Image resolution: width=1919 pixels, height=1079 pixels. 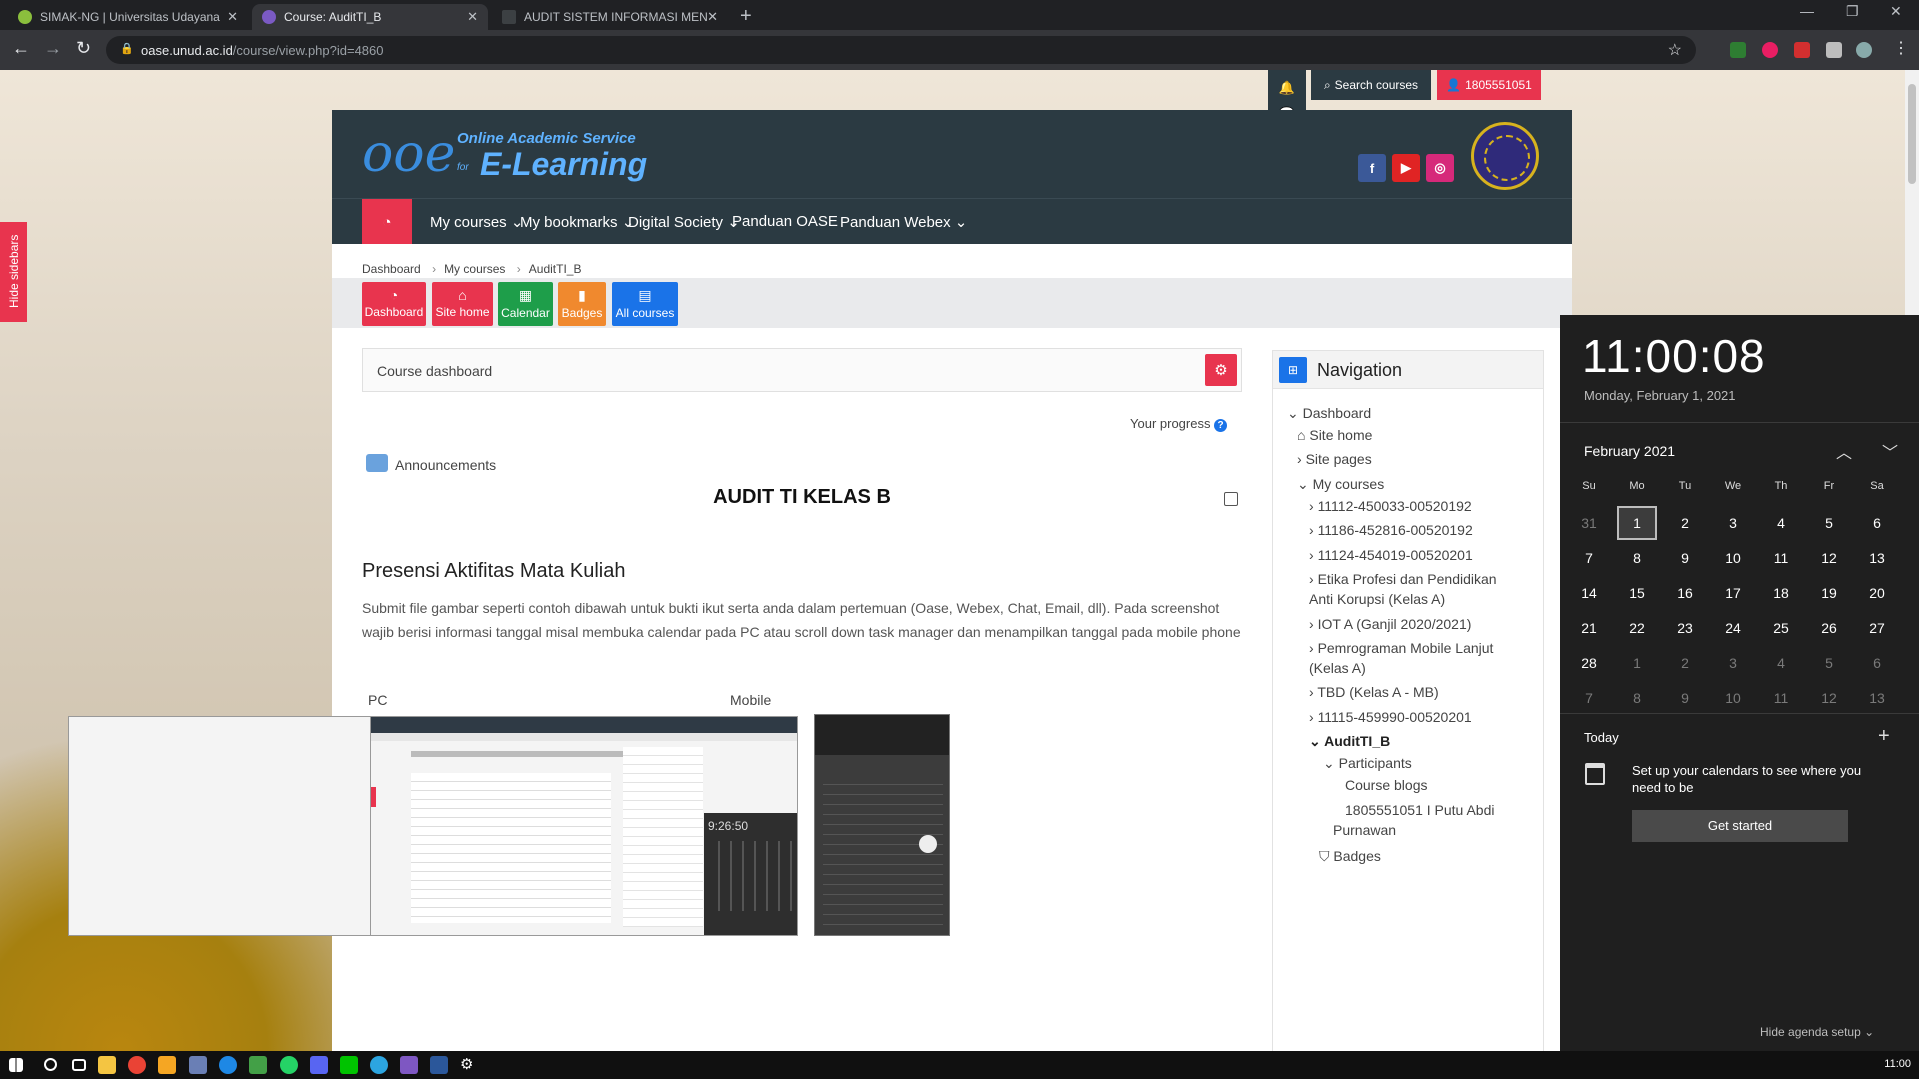 I want to click on calendar-day: 23, so click(x=1685, y=628).